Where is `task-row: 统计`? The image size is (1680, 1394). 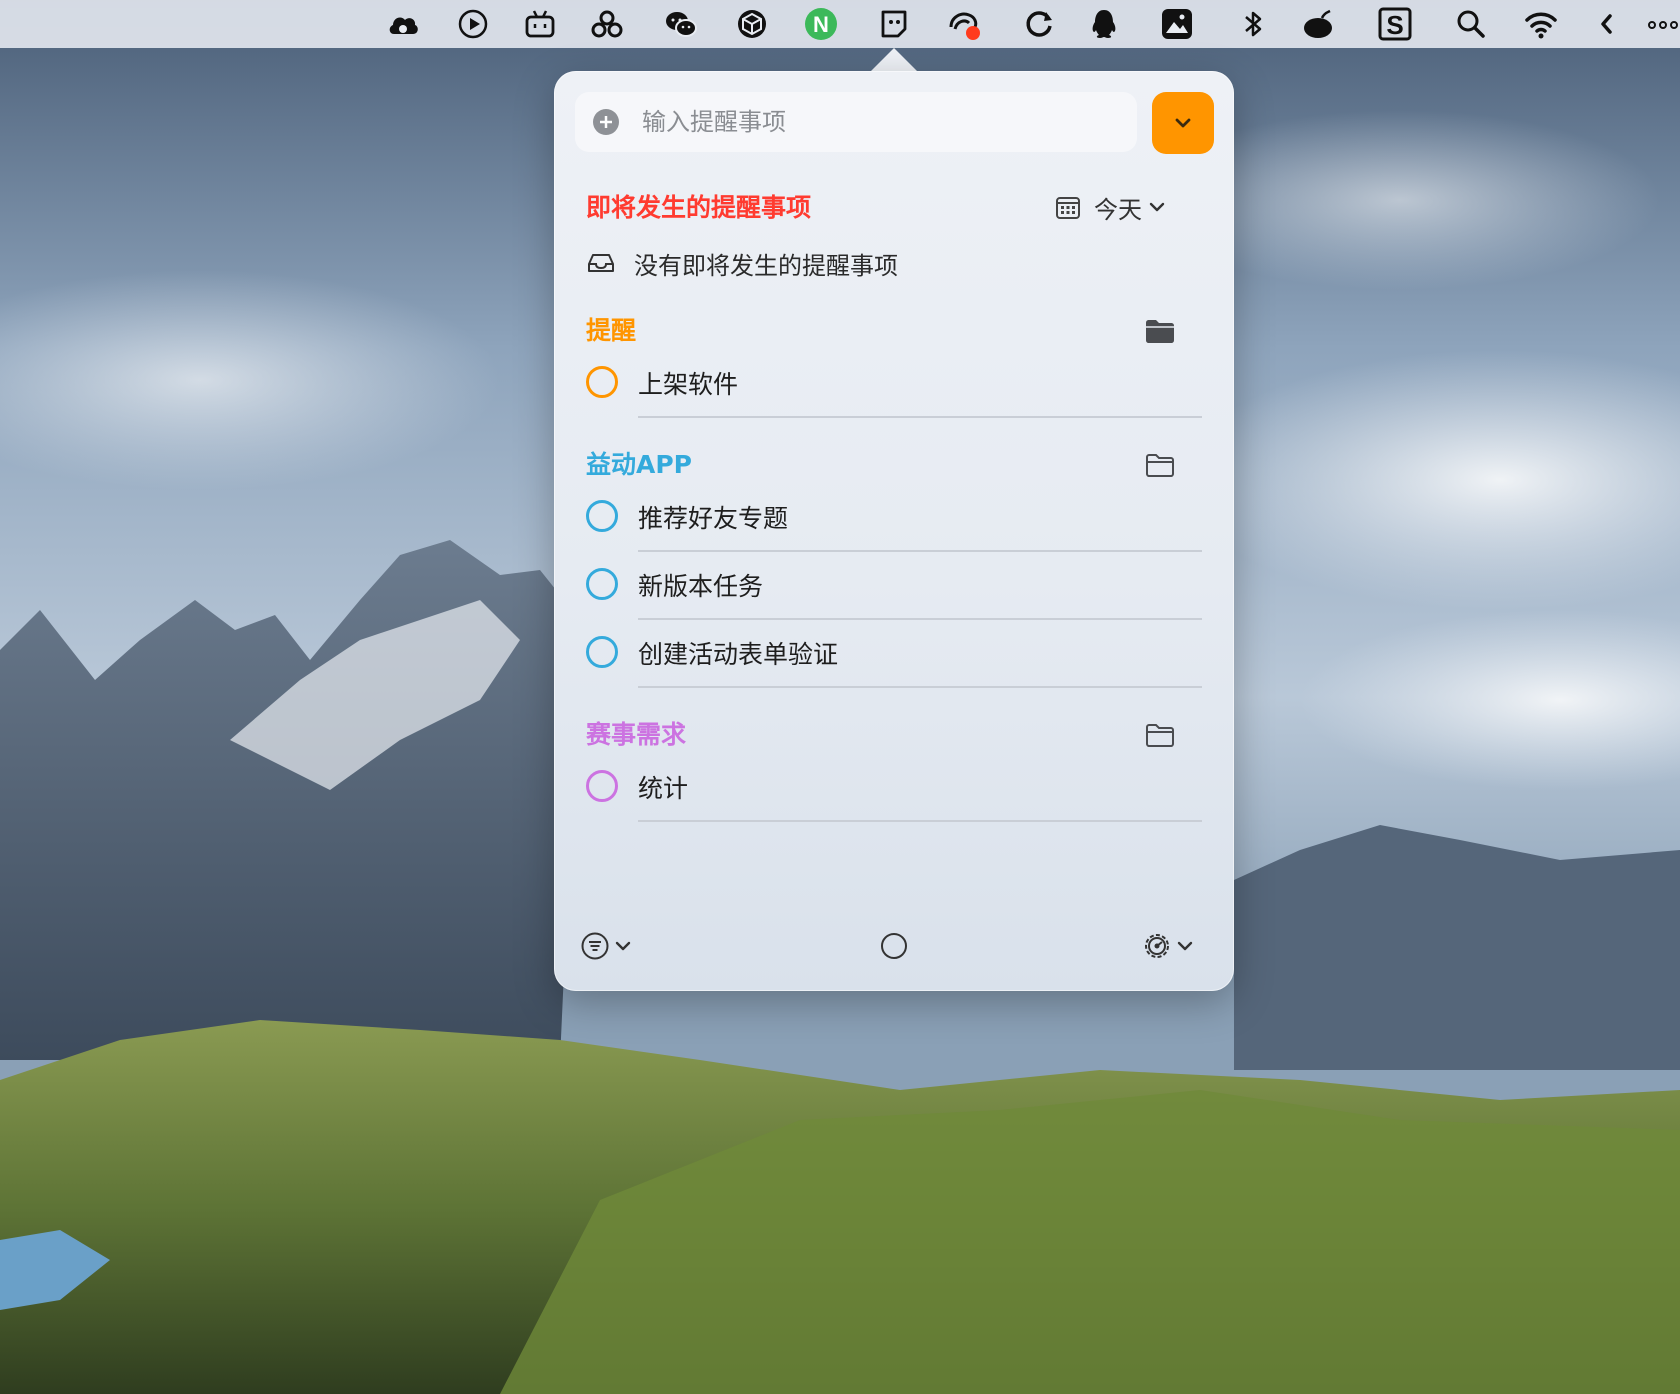
task-row: 统计 is located at coordinates (894, 788).